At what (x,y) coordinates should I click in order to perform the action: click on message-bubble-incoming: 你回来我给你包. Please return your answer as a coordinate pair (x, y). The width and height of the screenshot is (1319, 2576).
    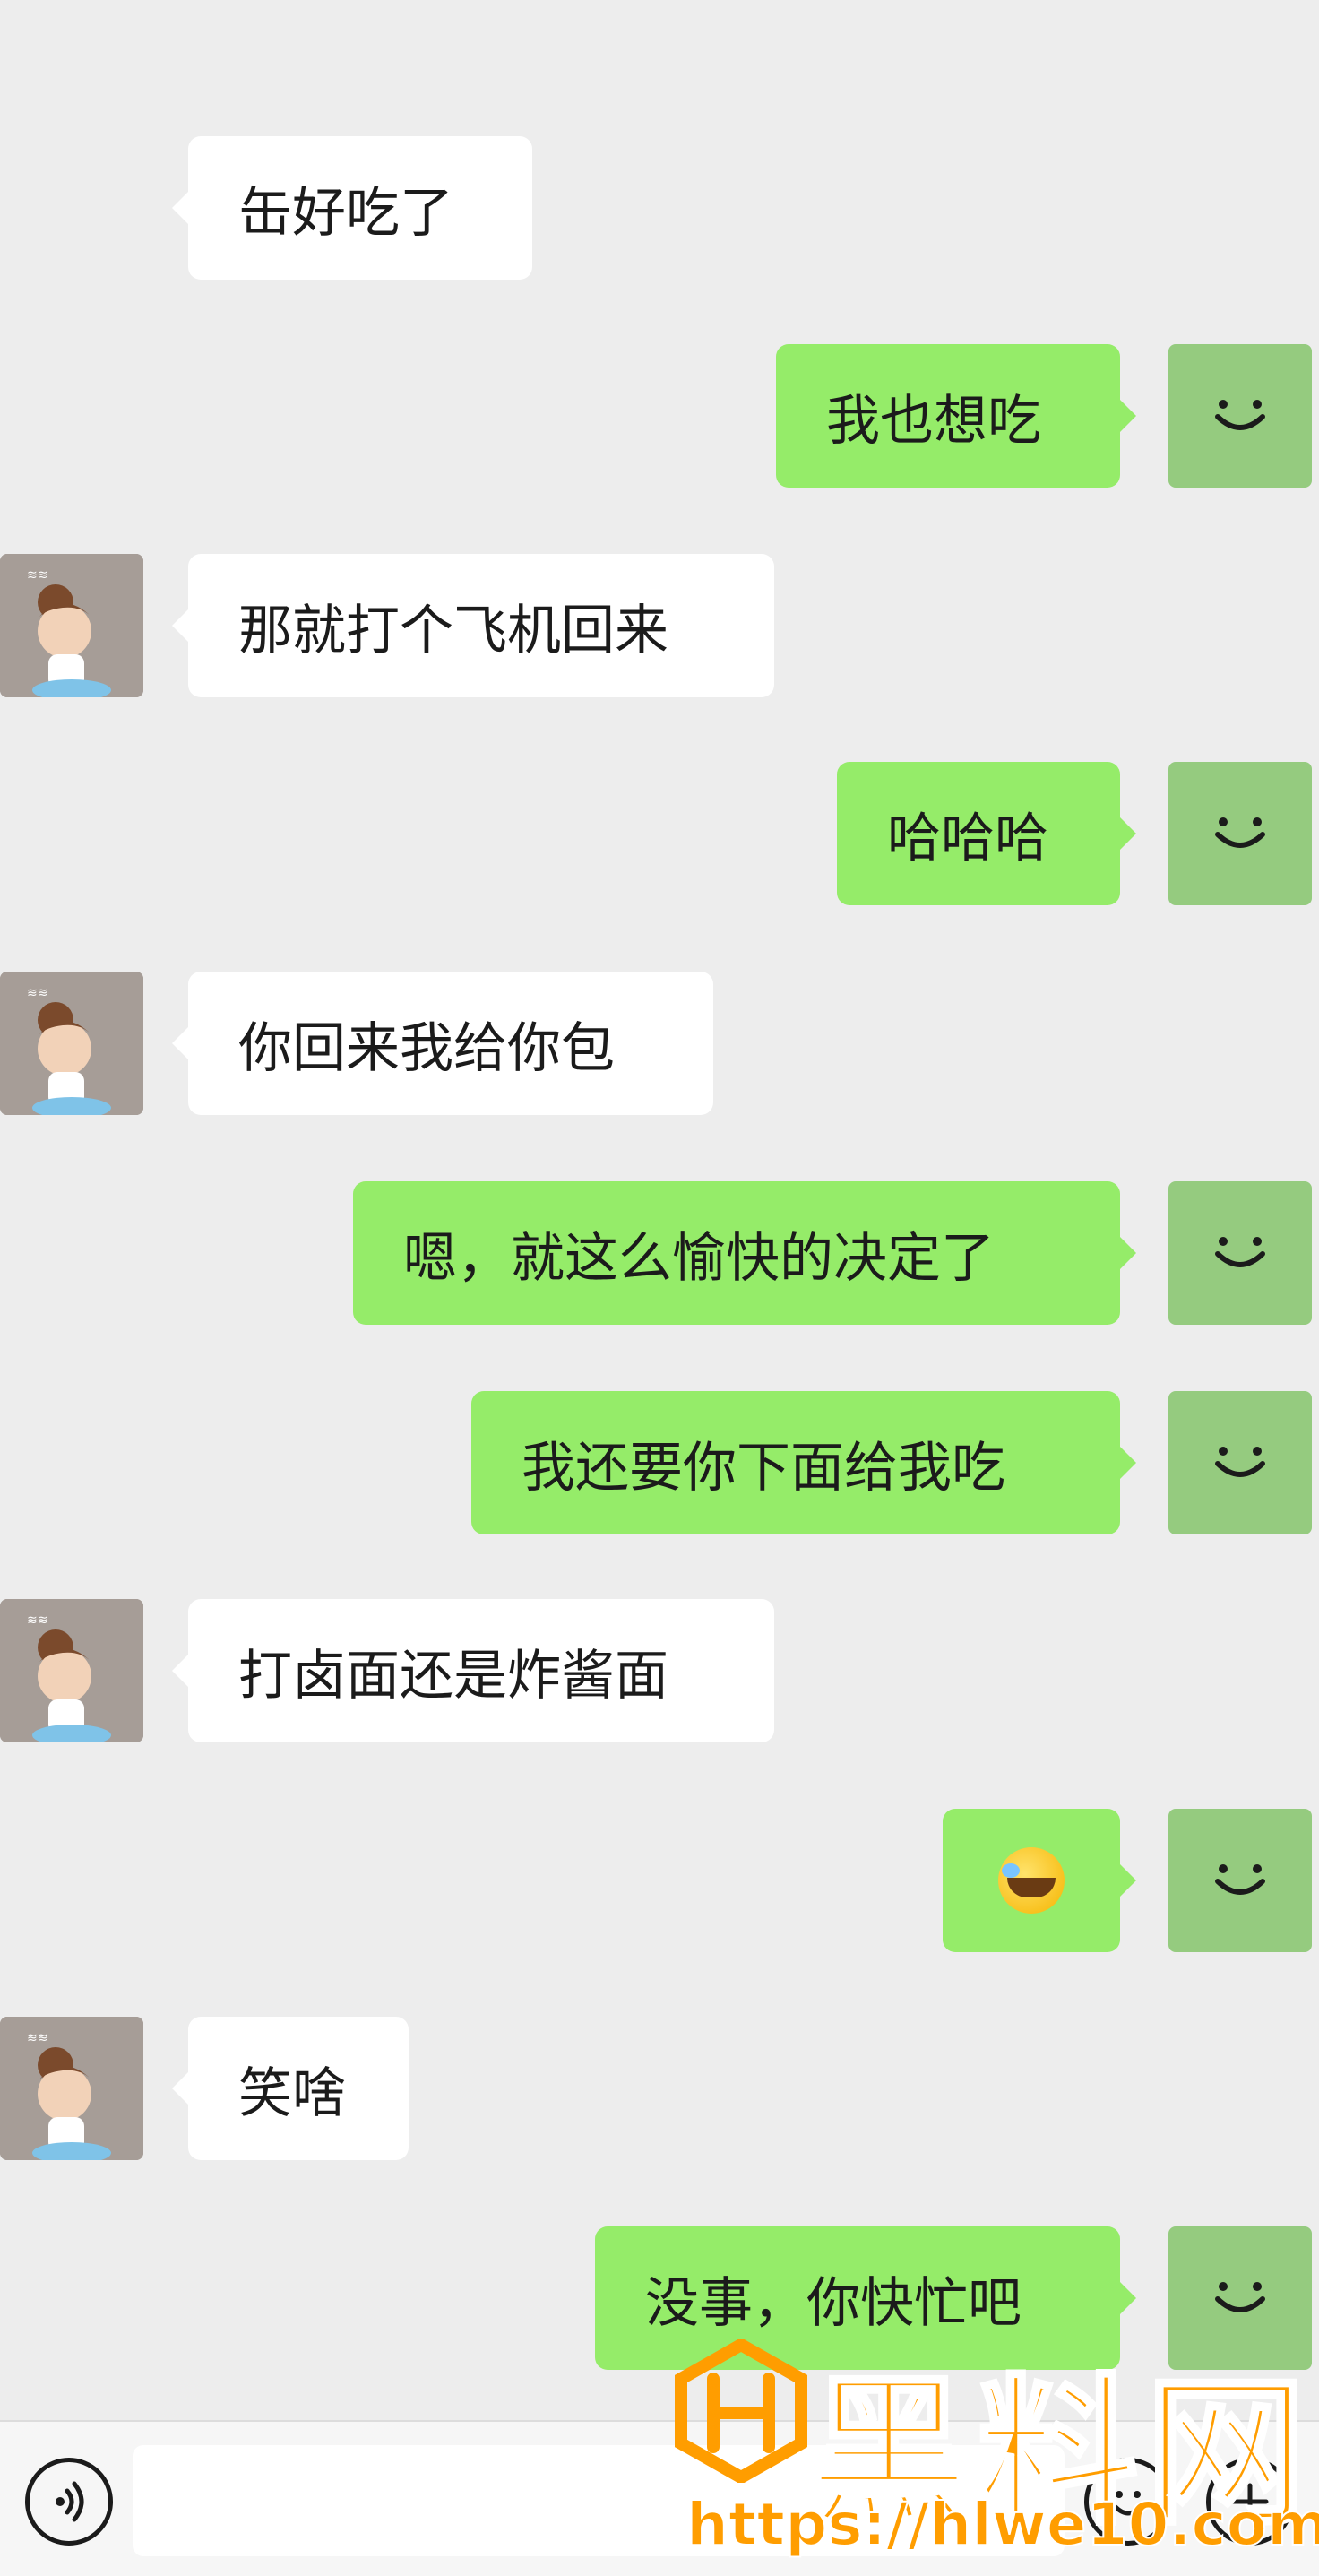
    Looking at the image, I should click on (443, 1043).